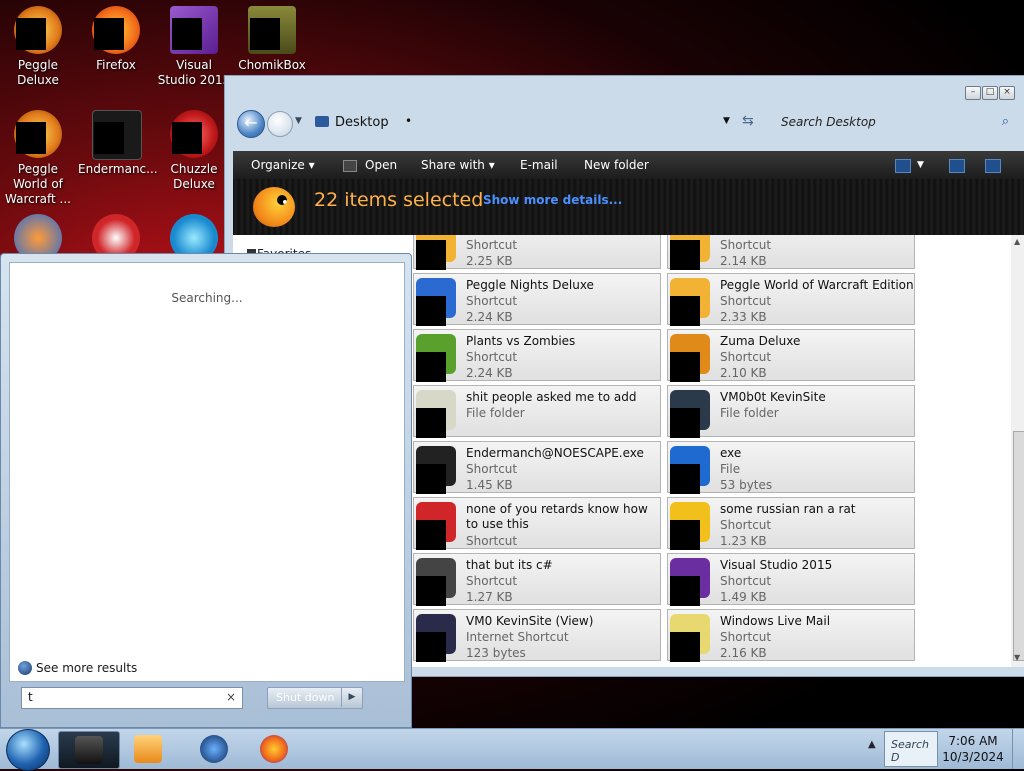  Describe the element at coordinates (791, 467) in the screenshot. I see `file-tile: exe File 53 bytes` at that location.